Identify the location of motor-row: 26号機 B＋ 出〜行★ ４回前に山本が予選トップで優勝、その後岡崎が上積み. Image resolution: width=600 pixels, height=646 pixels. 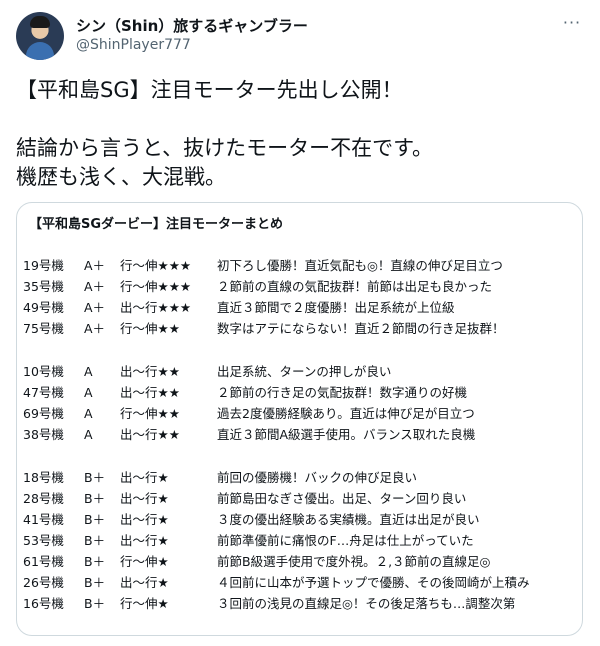
(299, 582).